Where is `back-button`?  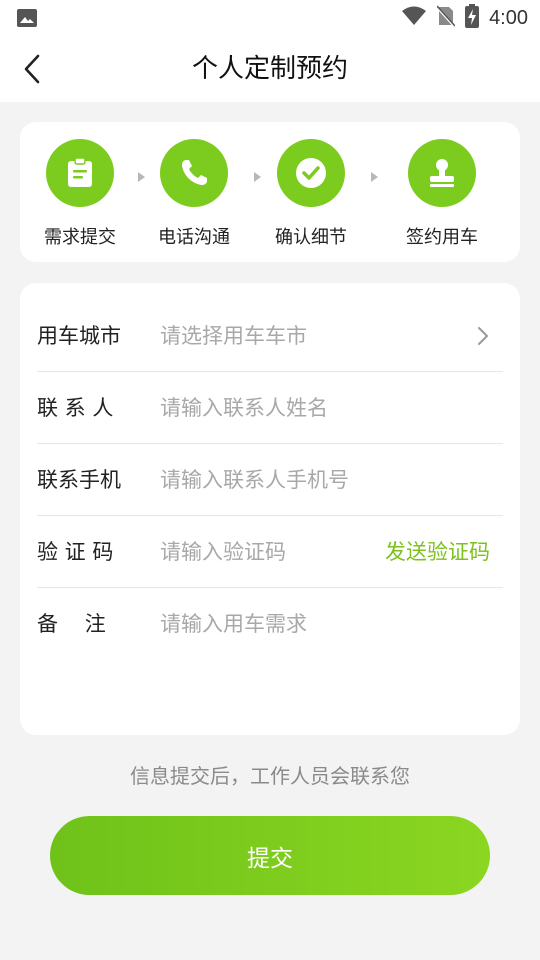 back-button is located at coordinates (32, 69).